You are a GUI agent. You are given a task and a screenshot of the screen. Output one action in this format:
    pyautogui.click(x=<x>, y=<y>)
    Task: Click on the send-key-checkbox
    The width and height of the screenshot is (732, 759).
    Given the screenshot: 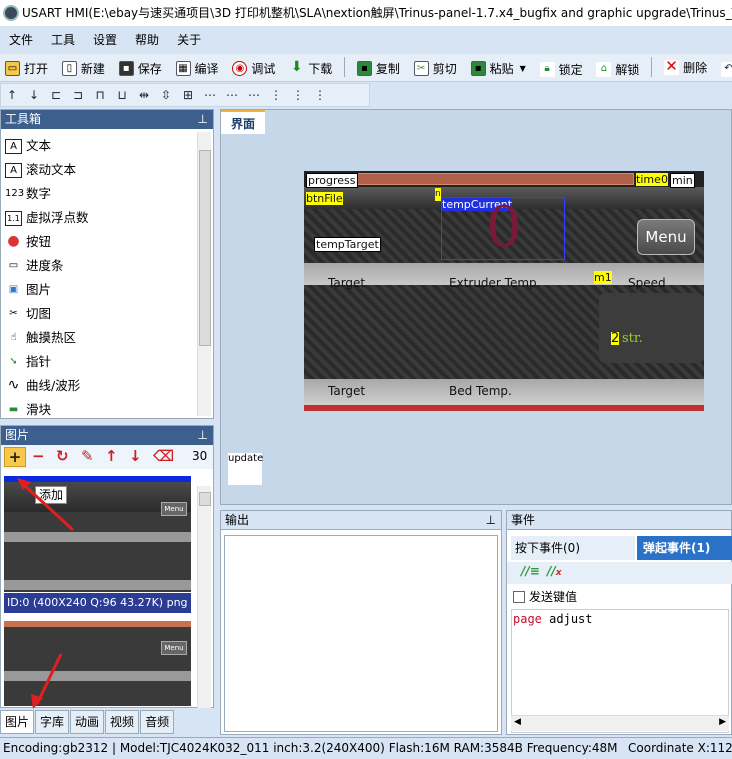 What is the action you would take?
    pyautogui.click(x=519, y=597)
    